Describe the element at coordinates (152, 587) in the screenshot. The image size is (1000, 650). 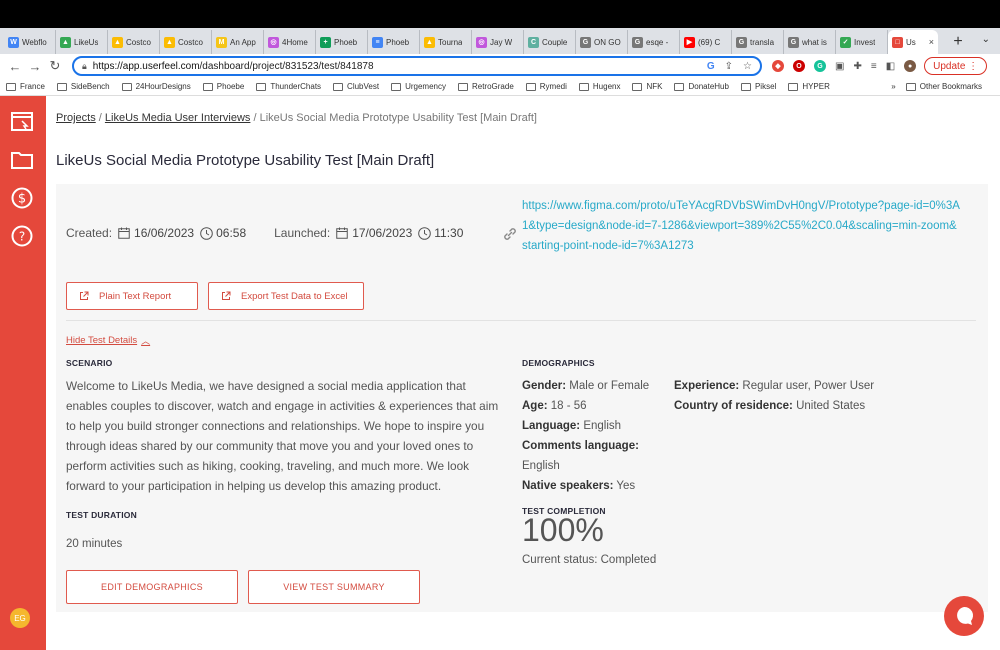
I see `edit-demographics-button: EDIT DEMOGRAPHICS` at that location.